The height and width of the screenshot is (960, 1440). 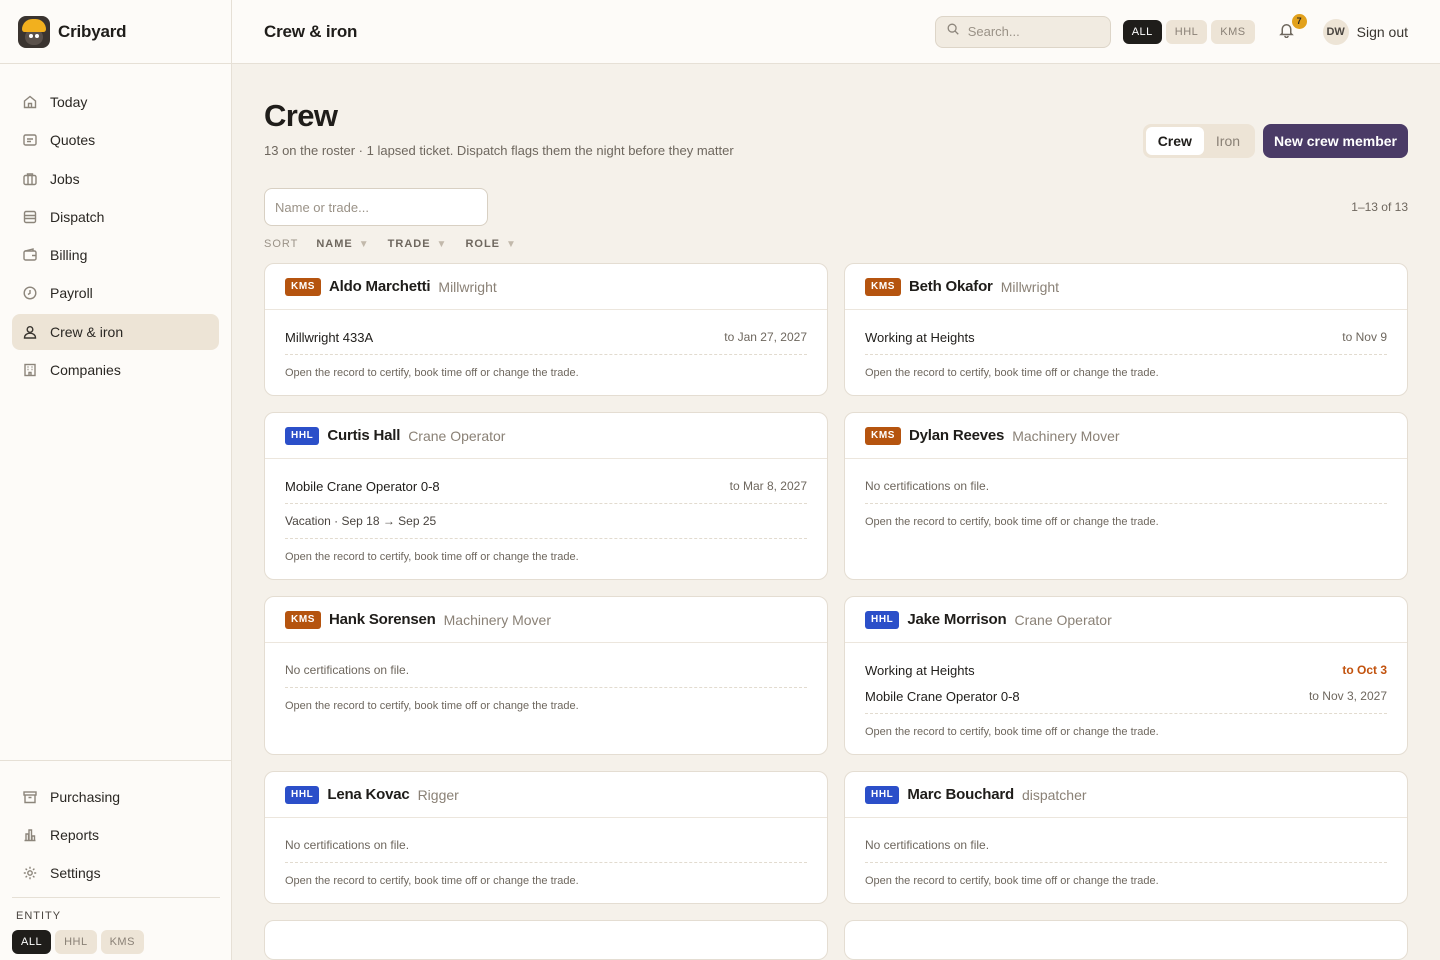 What do you see at coordinates (467, 286) in the screenshot?
I see `crew-trade: Millwright` at bounding box center [467, 286].